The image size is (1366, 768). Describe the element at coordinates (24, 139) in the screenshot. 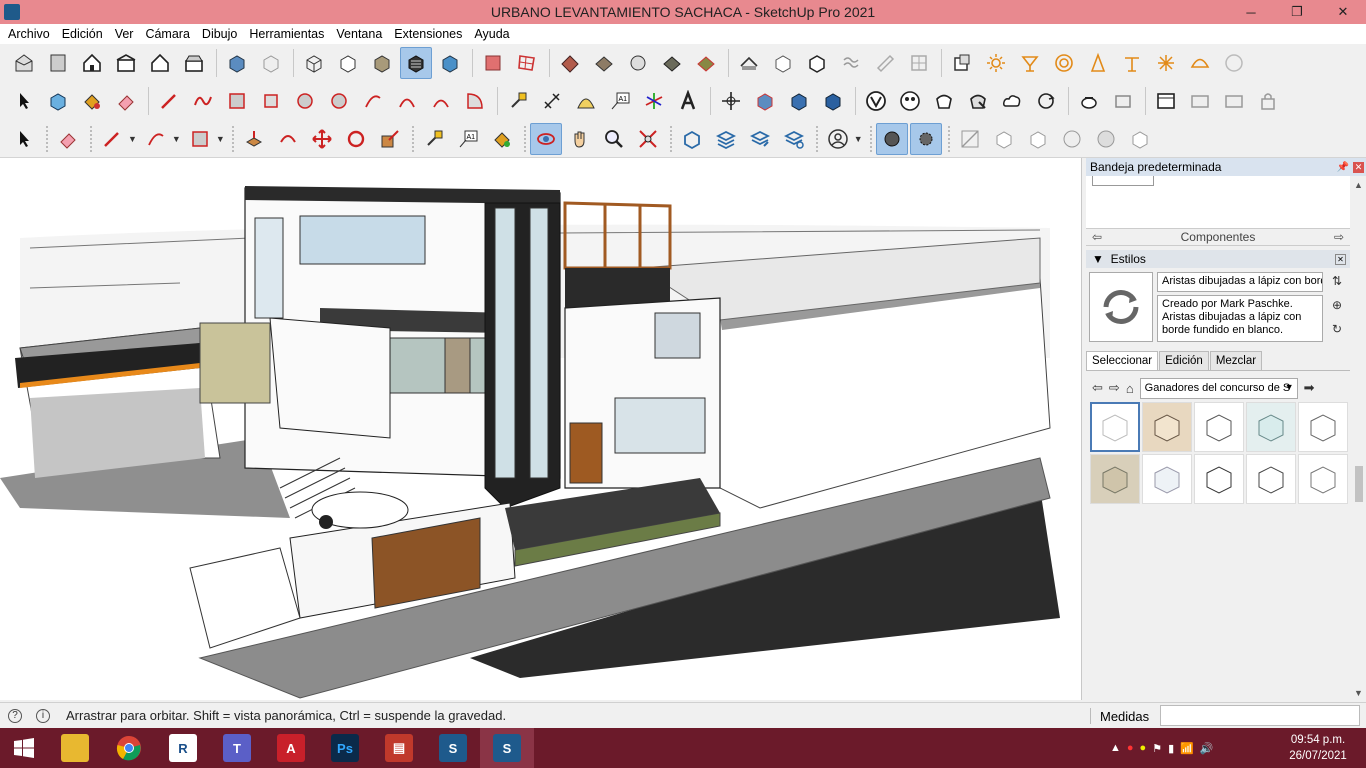

I see `select-tool-icon` at that location.